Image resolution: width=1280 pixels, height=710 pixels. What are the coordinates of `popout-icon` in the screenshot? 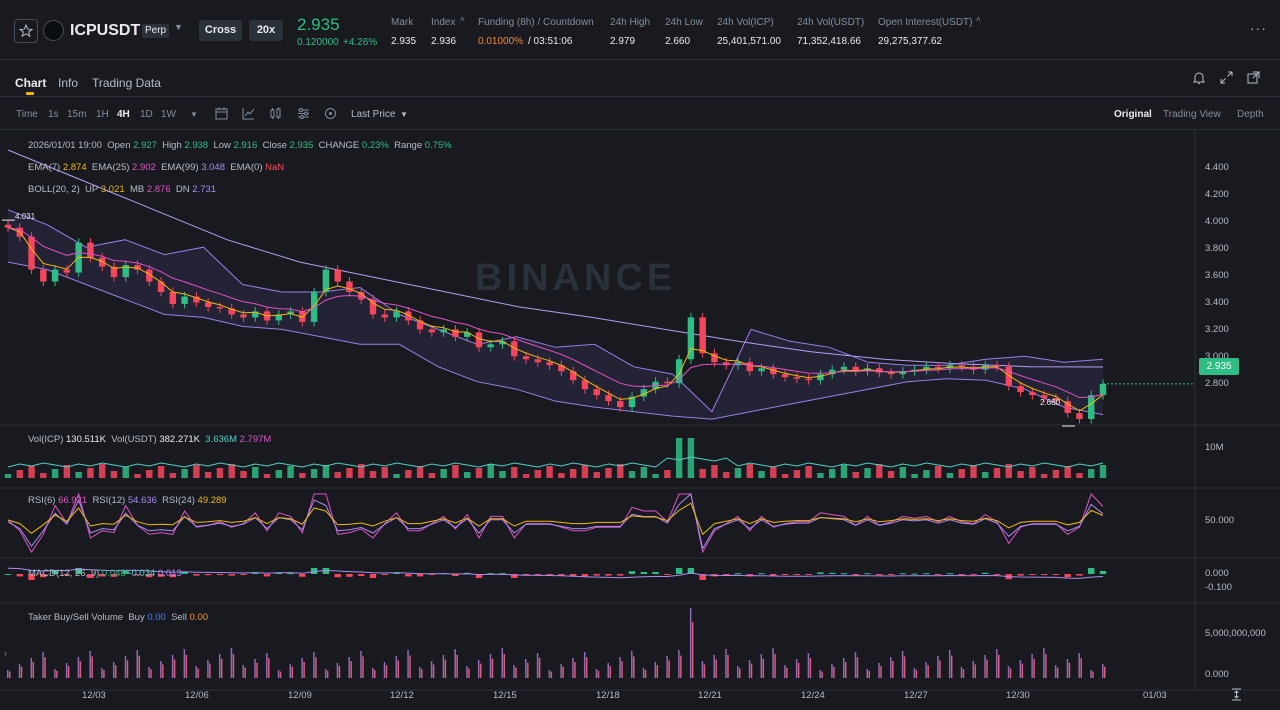 It's located at (1253, 80).